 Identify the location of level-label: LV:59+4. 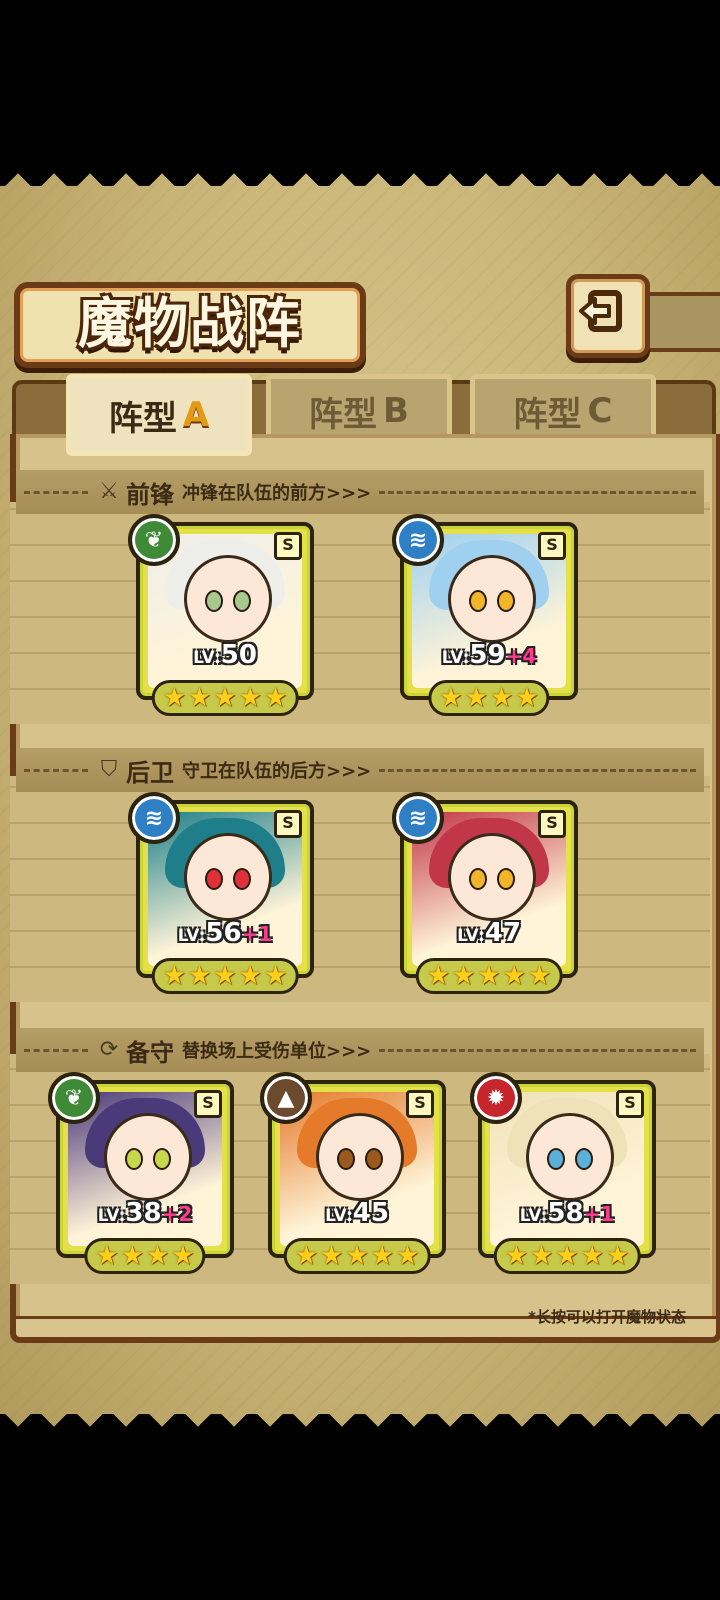
(489, 655).